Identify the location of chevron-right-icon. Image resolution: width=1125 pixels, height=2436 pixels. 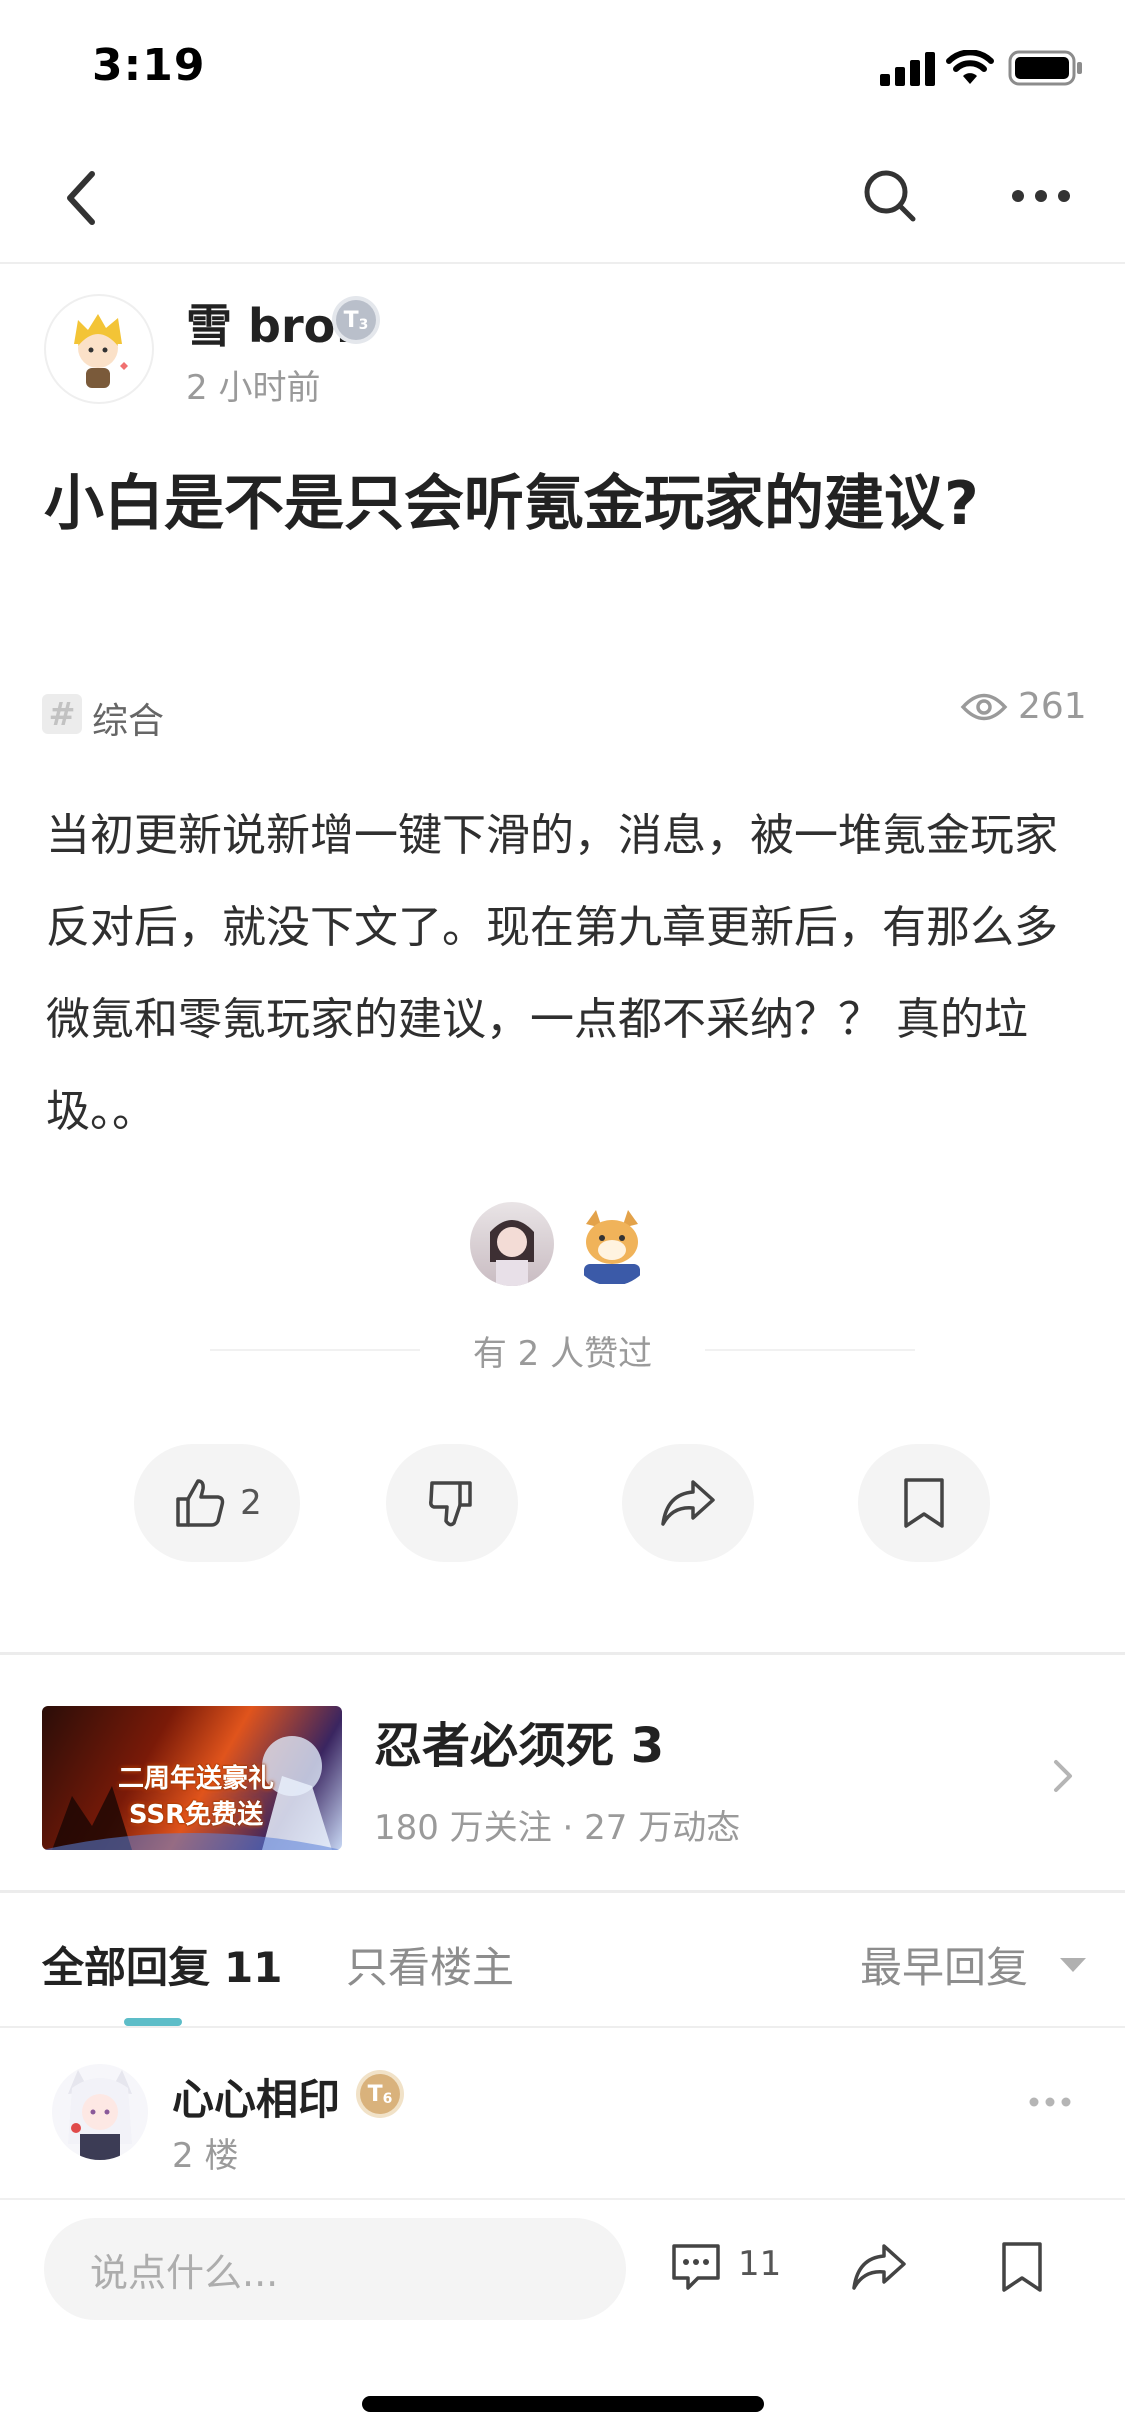
(1063, 1776).